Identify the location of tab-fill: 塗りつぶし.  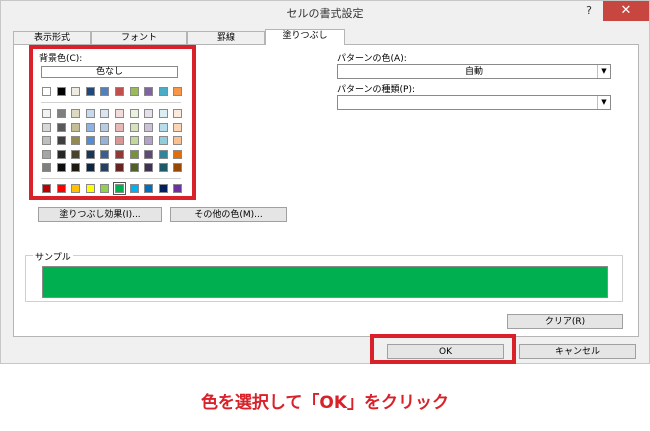
(305, 37).